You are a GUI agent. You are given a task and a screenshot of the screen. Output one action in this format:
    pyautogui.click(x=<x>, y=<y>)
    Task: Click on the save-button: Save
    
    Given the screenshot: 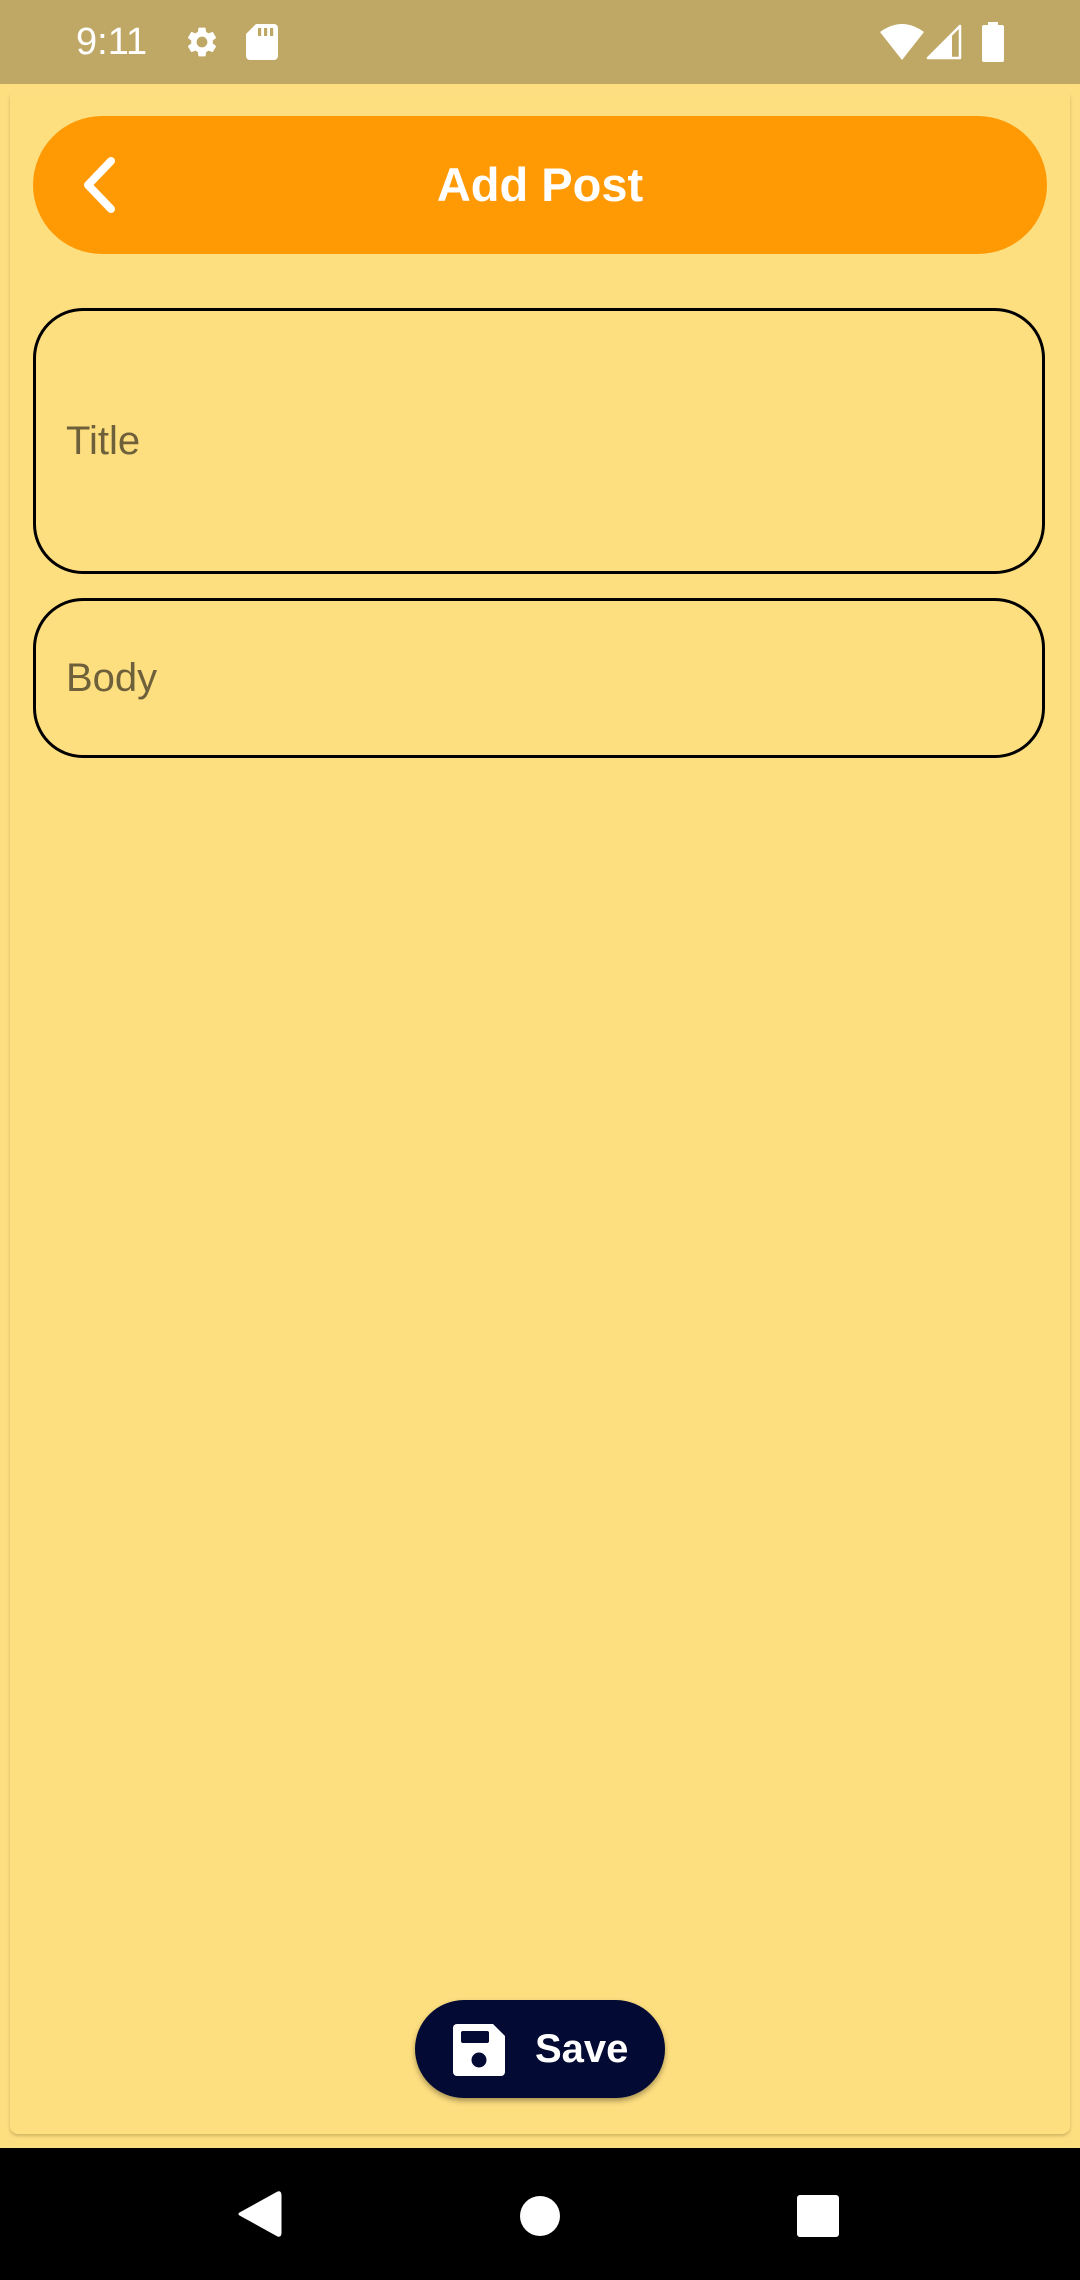 What is the action you would take?
    pyautogui.click(x=540, y=2049)
    